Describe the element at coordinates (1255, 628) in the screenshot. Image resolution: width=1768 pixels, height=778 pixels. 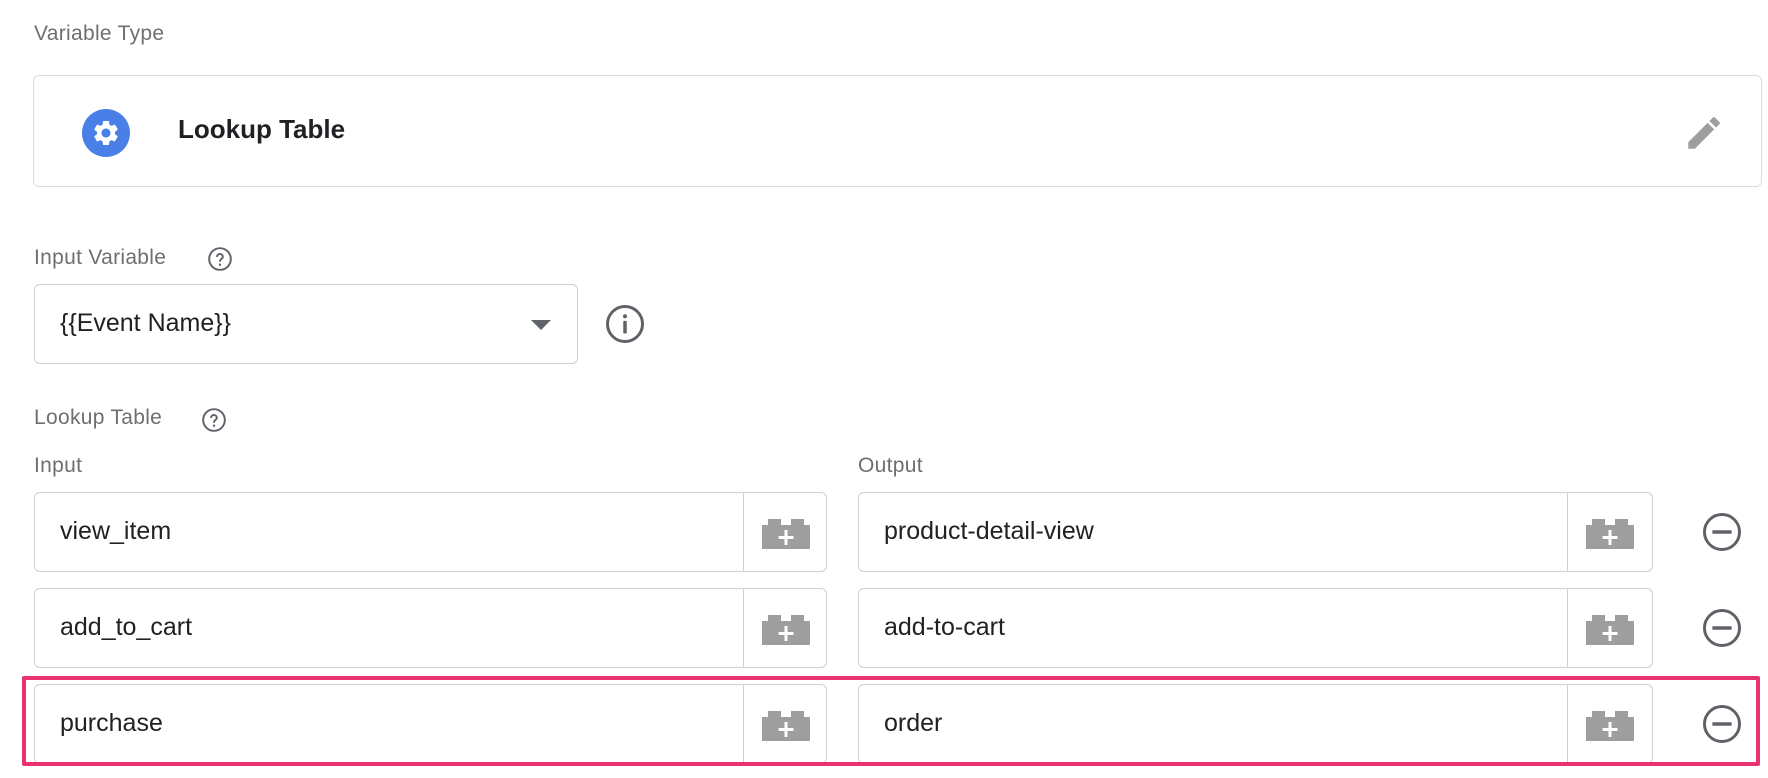
I see `output-cell: add-to-cart` at that location.